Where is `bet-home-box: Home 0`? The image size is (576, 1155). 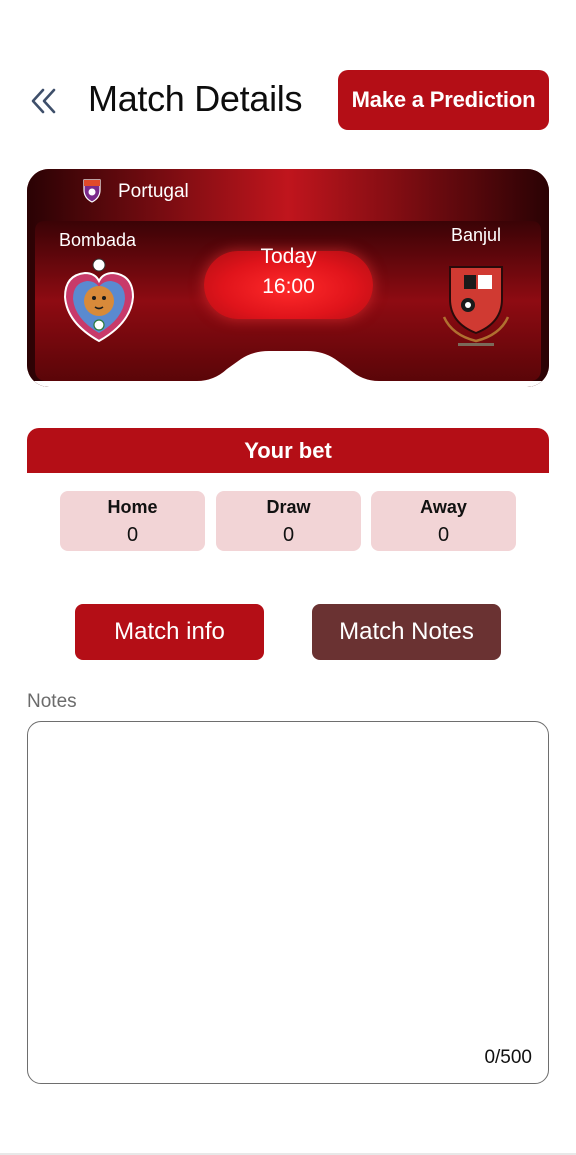 bet-home-box: Home 0 is located at coordinates (132, 521).